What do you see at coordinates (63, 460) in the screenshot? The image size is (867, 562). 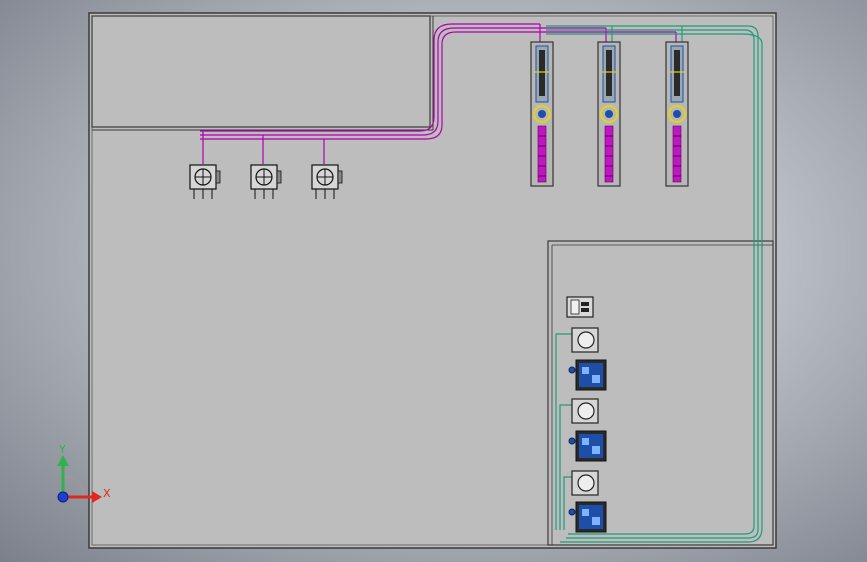 I see `y-axis-arrow` at bounding box center [63, 460].